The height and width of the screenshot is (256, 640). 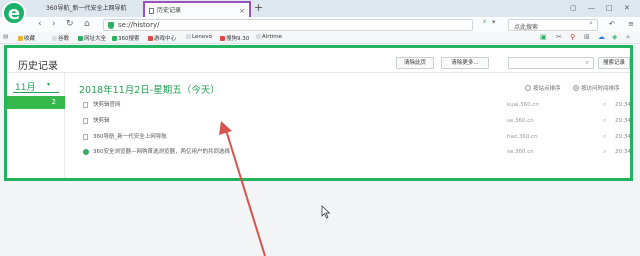 I want to click on history-row: 360导航_新一代安全上网导航 hao.360.cn ⌕ 20:34, so click(x=355, y=137).